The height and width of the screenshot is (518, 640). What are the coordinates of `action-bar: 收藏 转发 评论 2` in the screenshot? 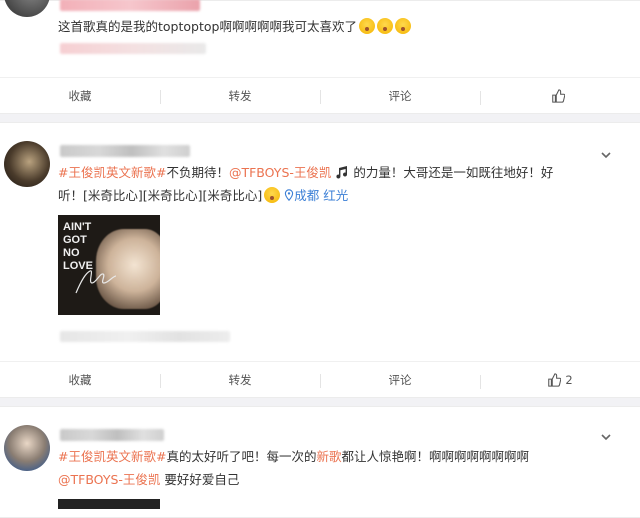 It's located at (320, 379).